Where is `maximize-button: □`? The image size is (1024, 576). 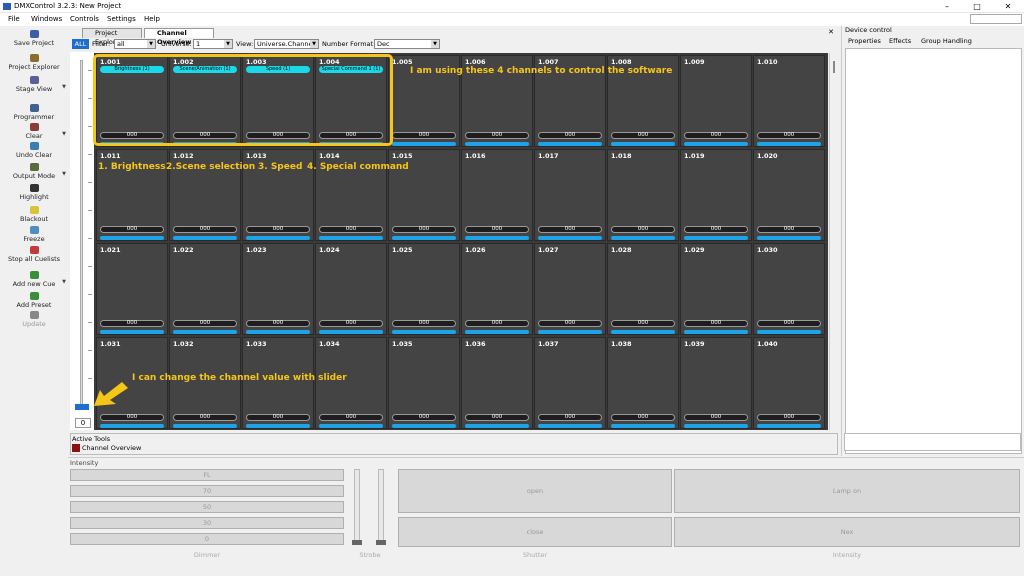
maximize-button: □ is located at coordinates (977, 6).